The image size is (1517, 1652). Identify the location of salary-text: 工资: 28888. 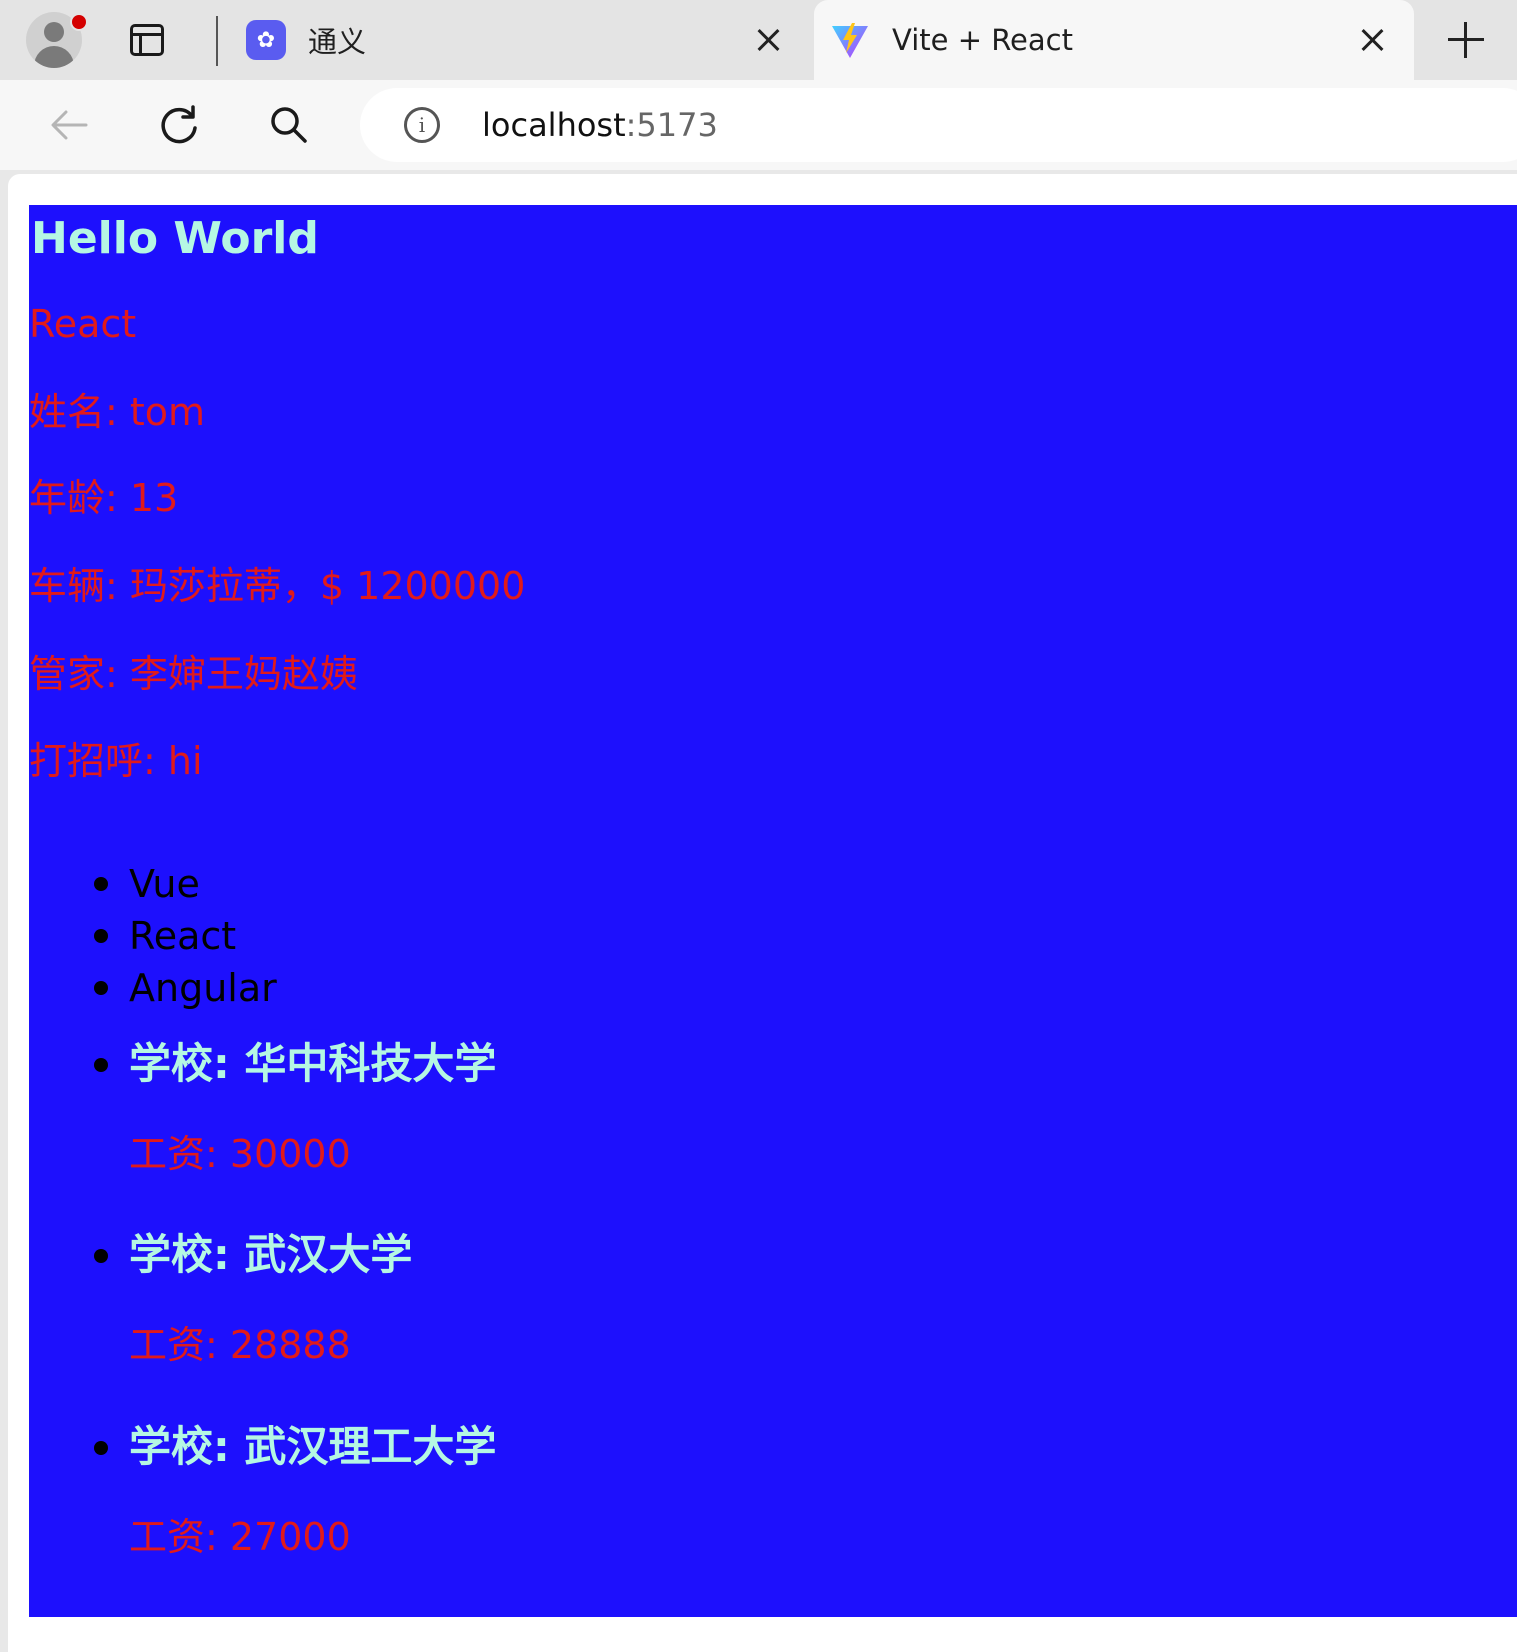
(240, 1345).